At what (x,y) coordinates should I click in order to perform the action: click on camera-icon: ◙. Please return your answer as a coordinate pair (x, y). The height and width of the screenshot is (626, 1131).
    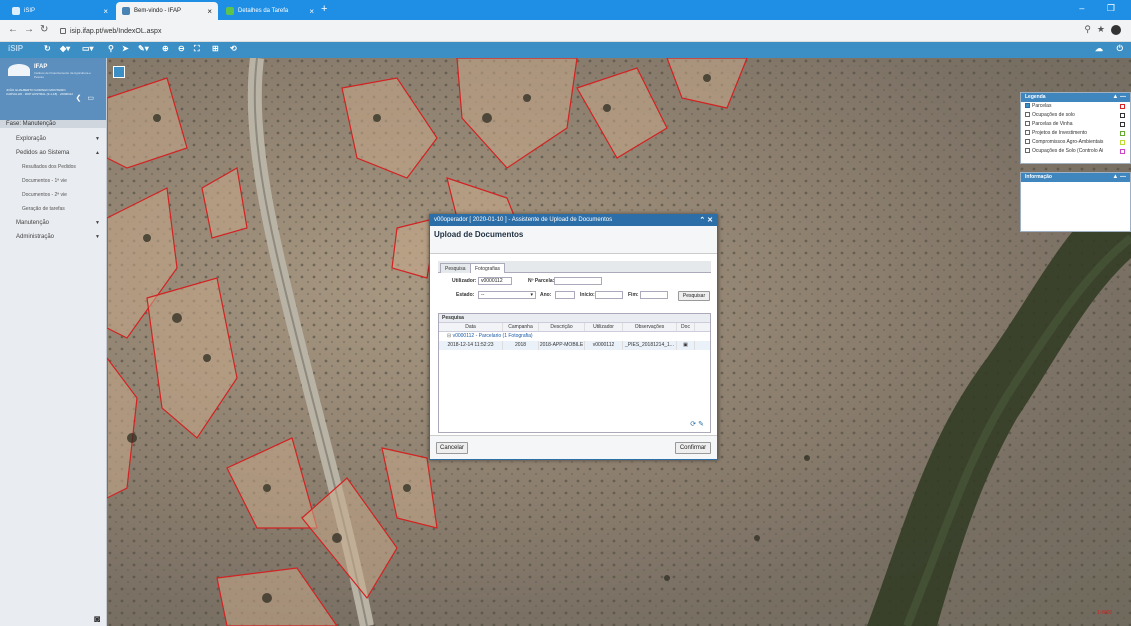
    Looking at the image, I should click on (100, 619).